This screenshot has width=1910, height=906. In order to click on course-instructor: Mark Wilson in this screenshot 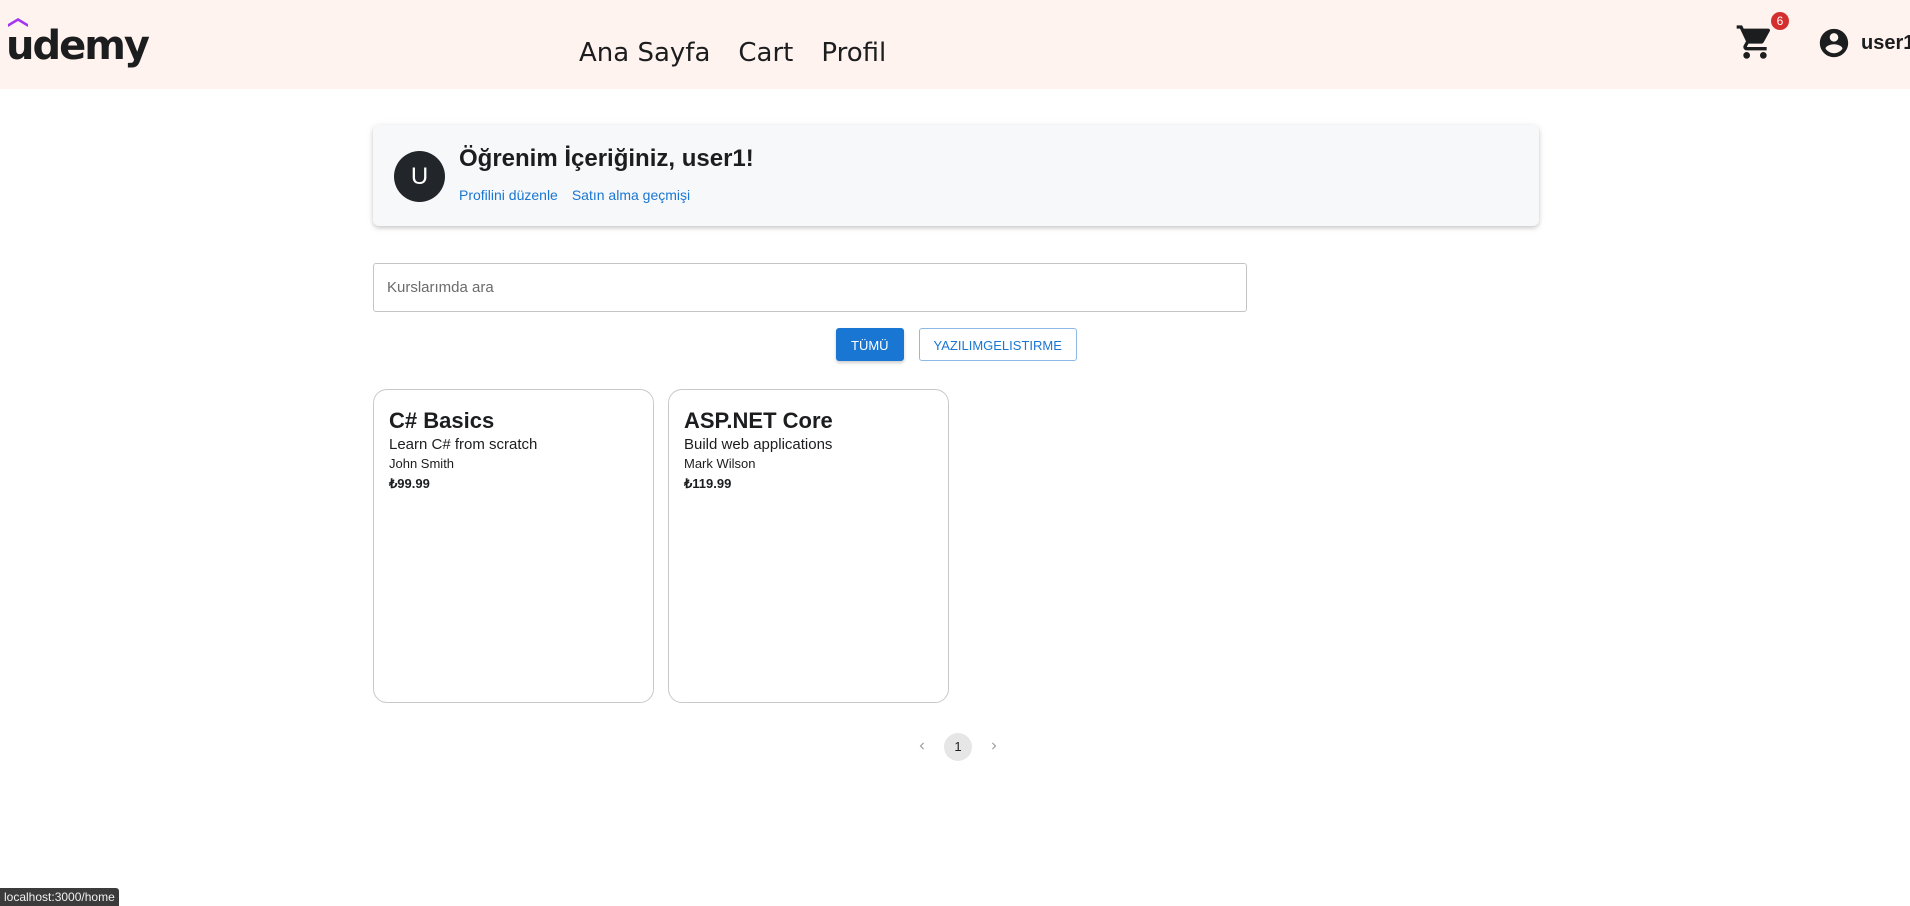, I will do `click(720, 463)`.